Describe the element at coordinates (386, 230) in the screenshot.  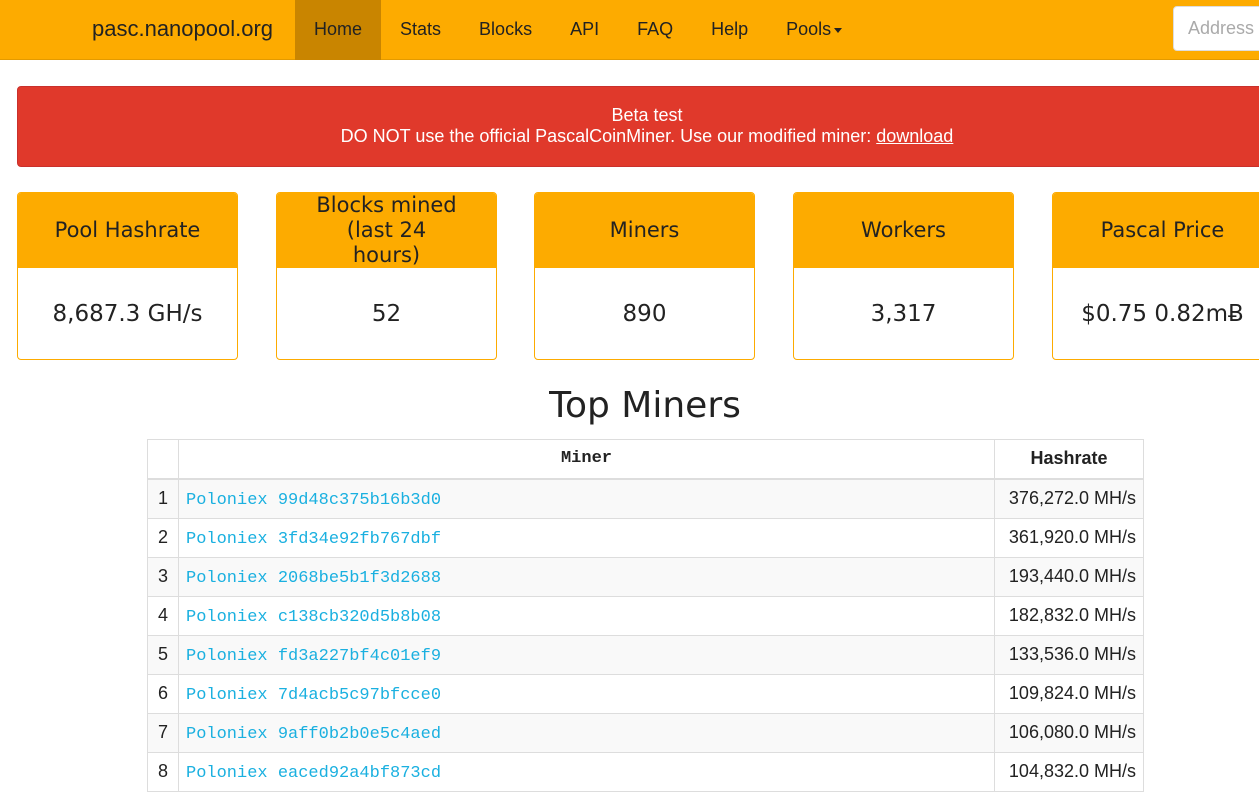
I see `stat-label: Blocks mined (last 24 hours)` at that location.